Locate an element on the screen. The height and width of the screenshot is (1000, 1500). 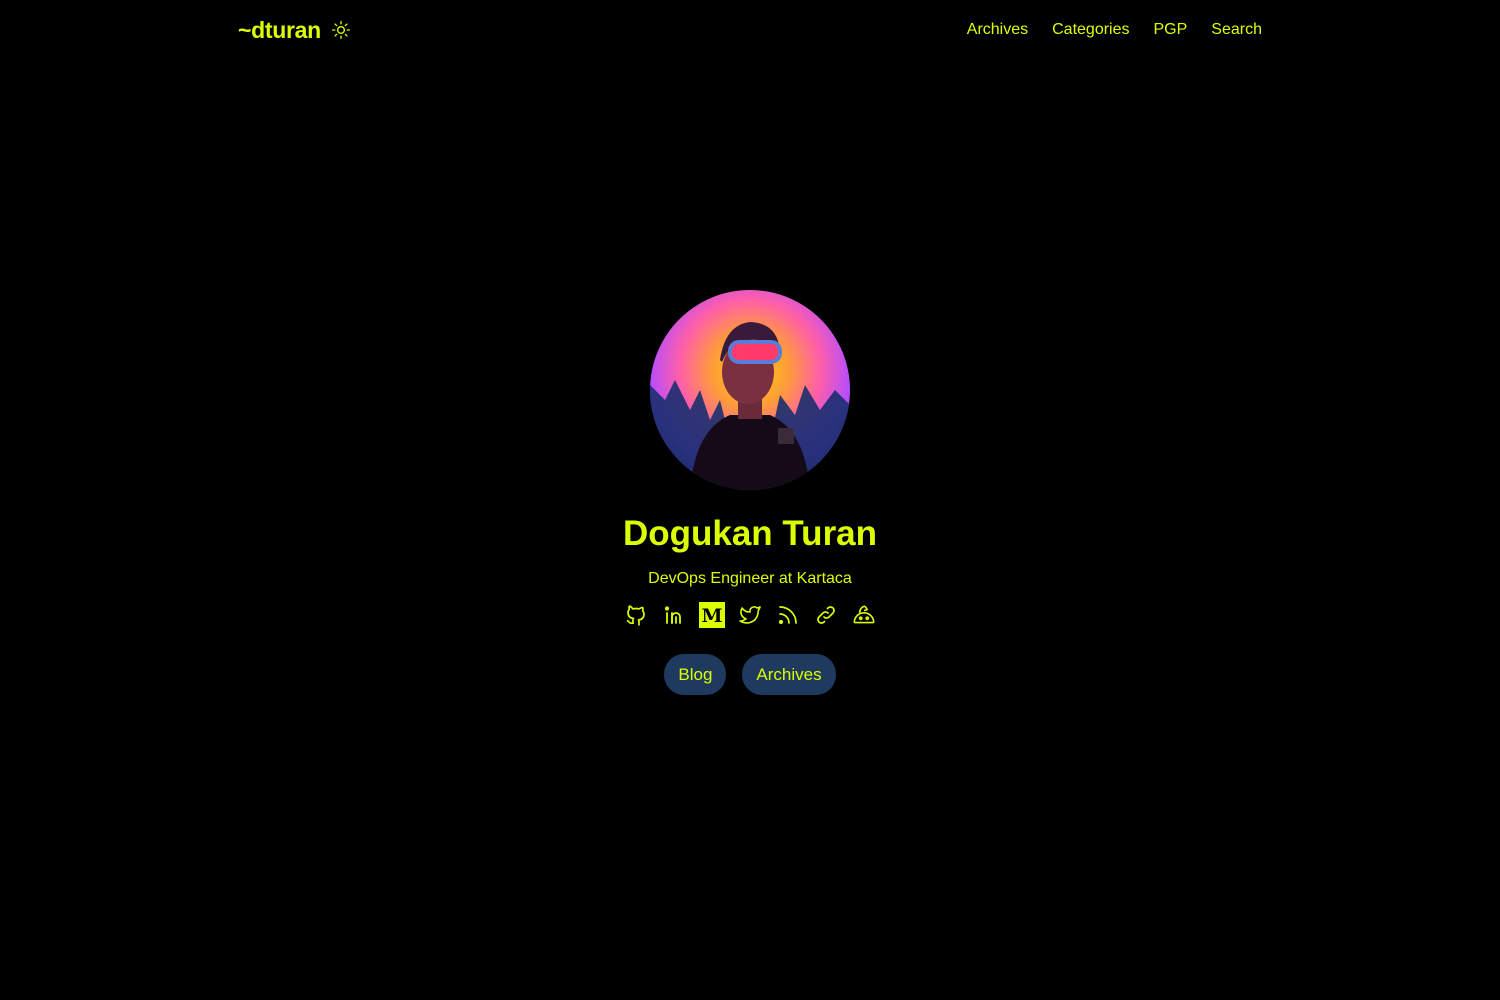
site-logo: ~dturan is located at coordinates (279, 30).